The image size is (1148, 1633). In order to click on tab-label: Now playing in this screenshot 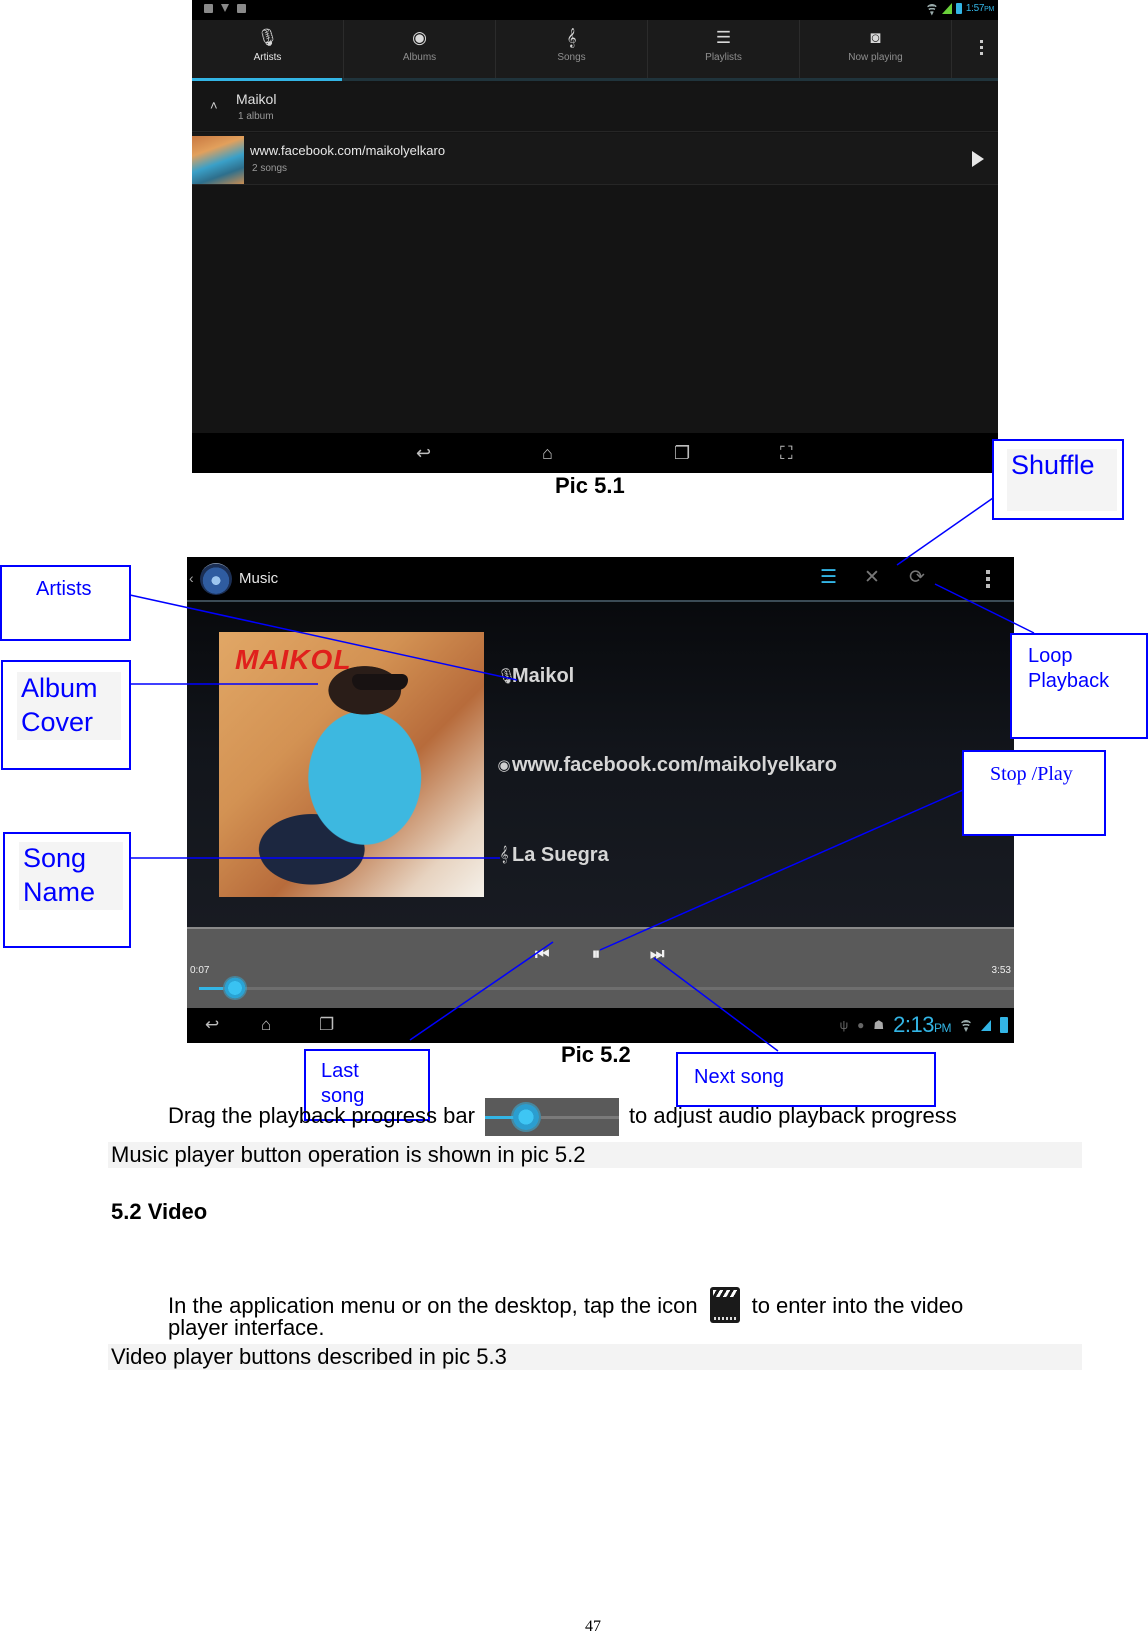, I will do `click(875, 57)`.